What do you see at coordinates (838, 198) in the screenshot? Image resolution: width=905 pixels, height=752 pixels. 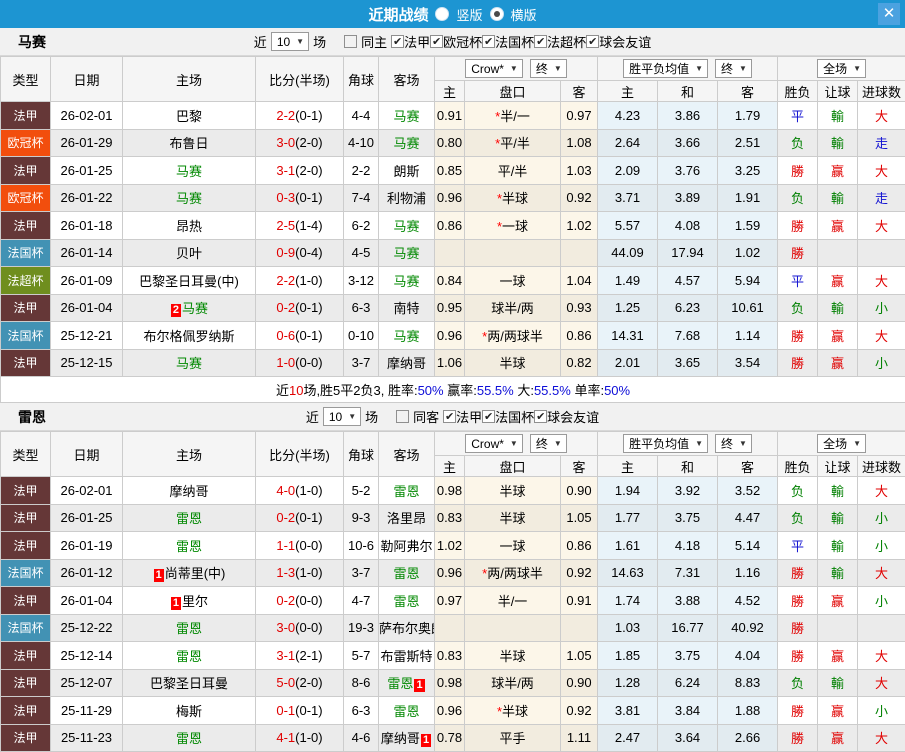 I see `result-handicap: 輸` at bounding box center [838, 198].